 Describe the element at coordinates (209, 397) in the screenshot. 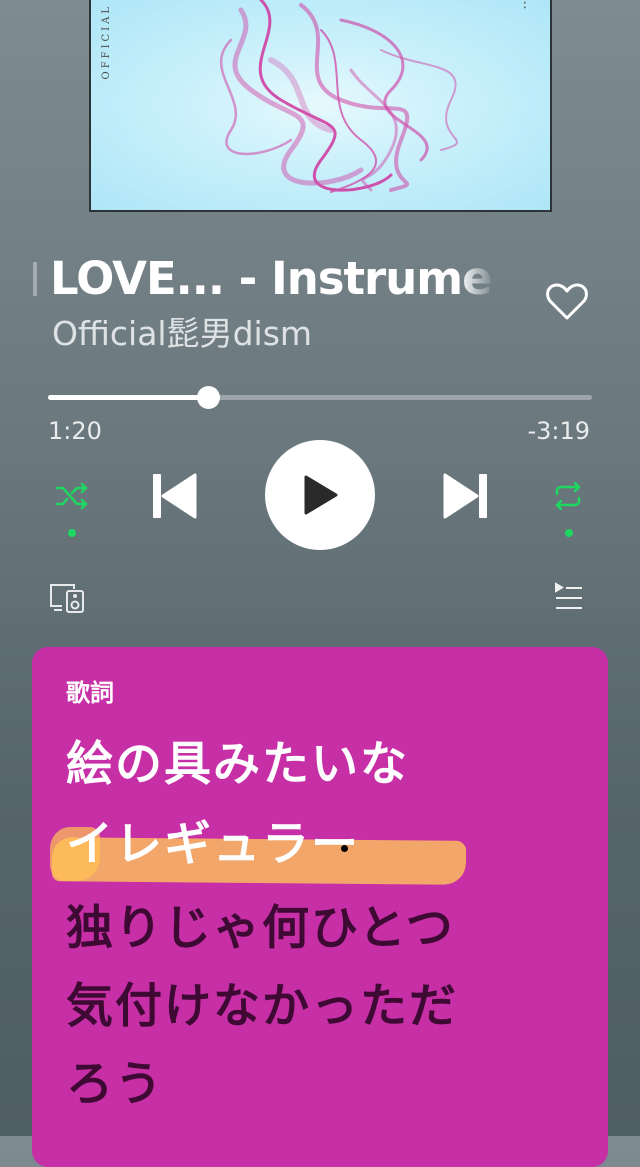

I see `progress-knob` at that location.